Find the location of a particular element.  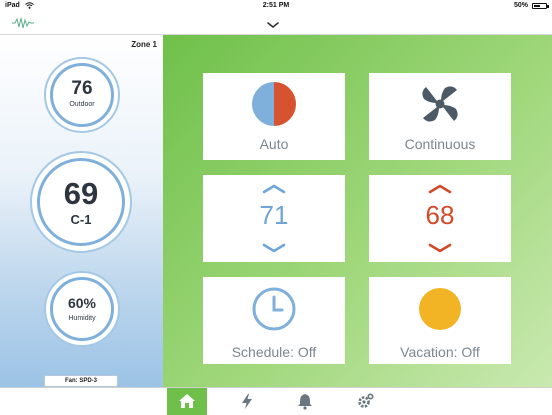

bell-icon is located at coordinates (305, 402).